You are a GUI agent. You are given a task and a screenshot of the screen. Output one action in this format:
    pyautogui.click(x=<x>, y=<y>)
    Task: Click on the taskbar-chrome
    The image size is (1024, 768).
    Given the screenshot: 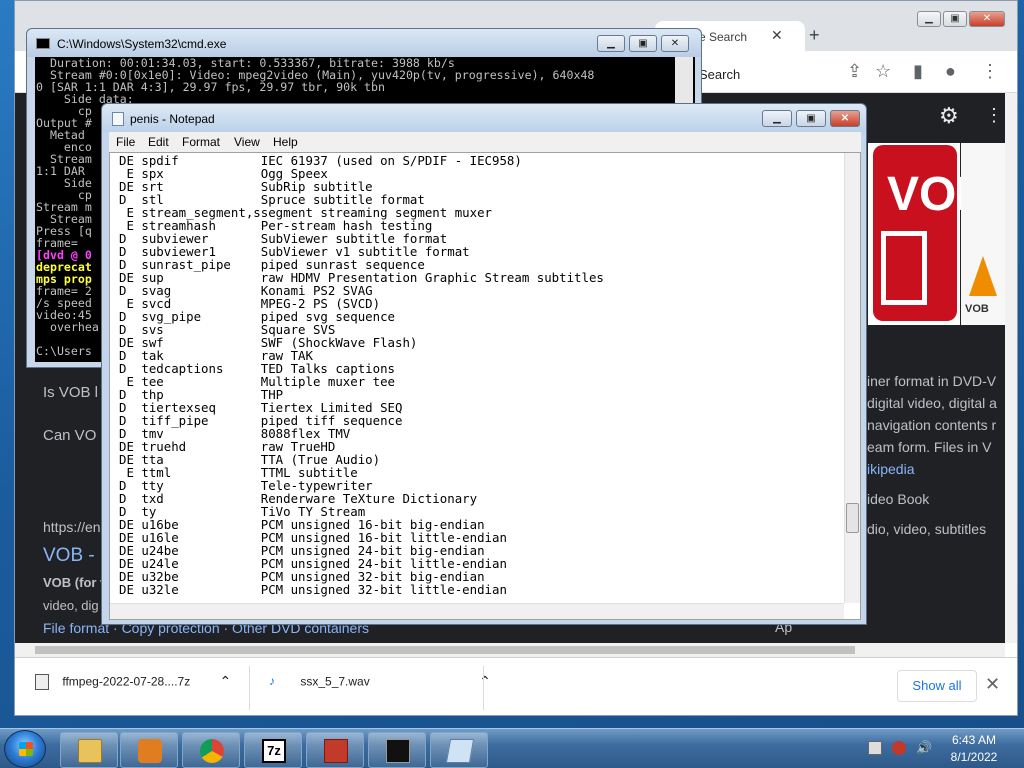 What is the action you would take?
    pyautogui.click(x=211, y=750)
    